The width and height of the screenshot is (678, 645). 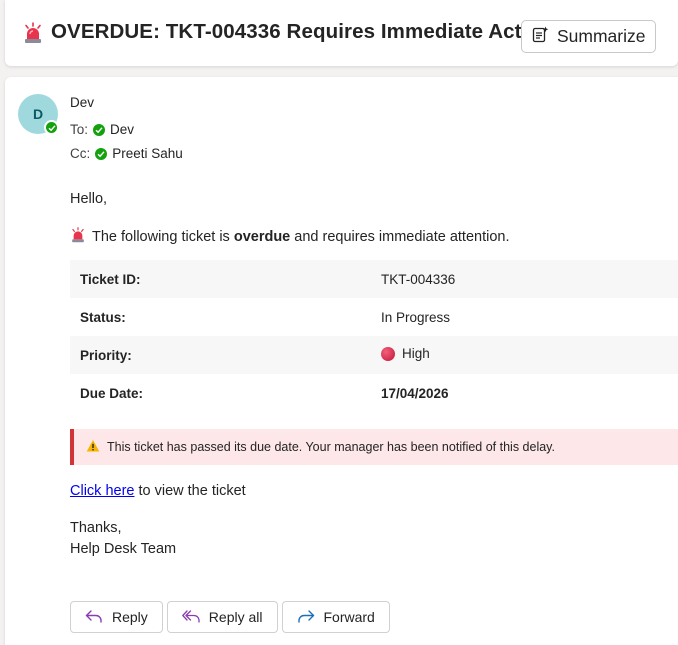 What do you see at coordinates (96, 528) in the screenshot?
I see `signature-thanks: Thanks,` at bounding box center [96, 528].